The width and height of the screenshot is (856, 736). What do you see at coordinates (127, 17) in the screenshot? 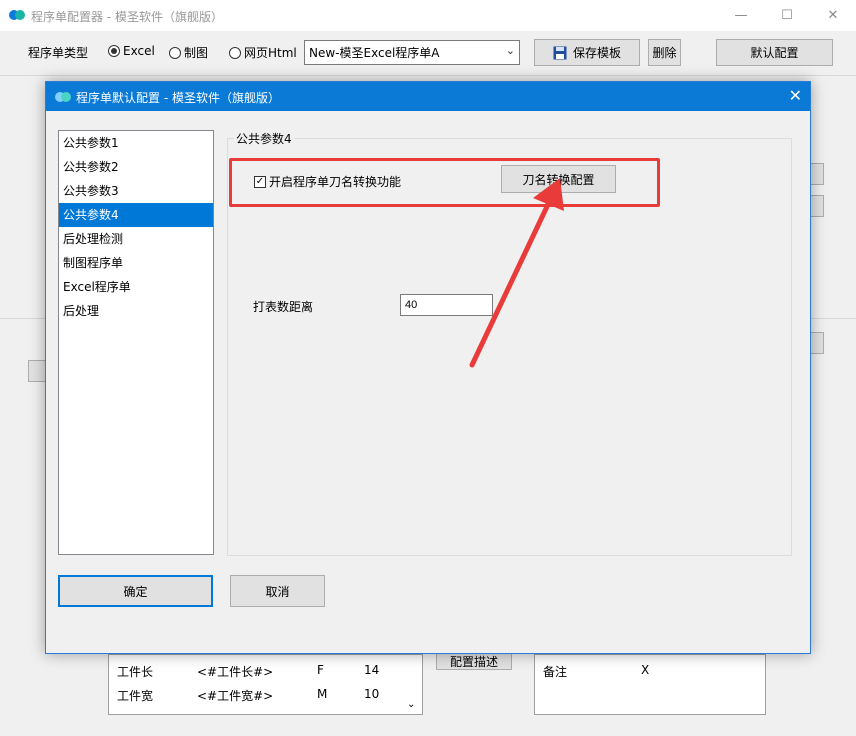
I see `main-window-title: 程序单配置器 - 模圣软件（旗舰版）` at bounding box center [127, 17].